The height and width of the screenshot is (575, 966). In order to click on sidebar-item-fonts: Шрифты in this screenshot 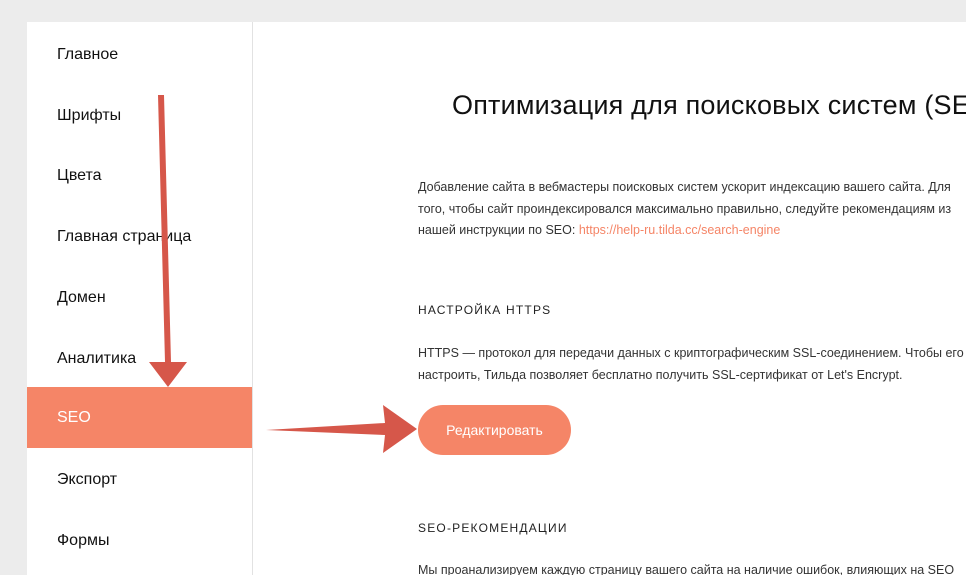, I will do `click(139, 115)`.